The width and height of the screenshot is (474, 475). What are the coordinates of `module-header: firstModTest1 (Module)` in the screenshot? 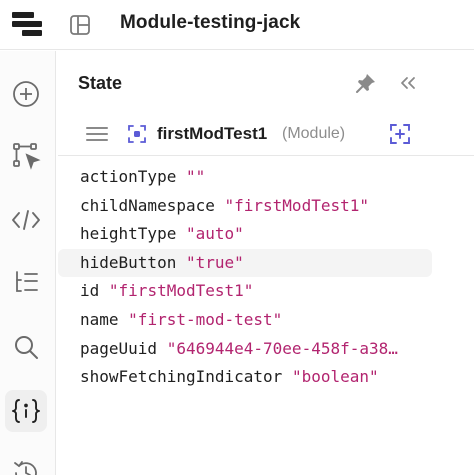 It's located at (266, 135).